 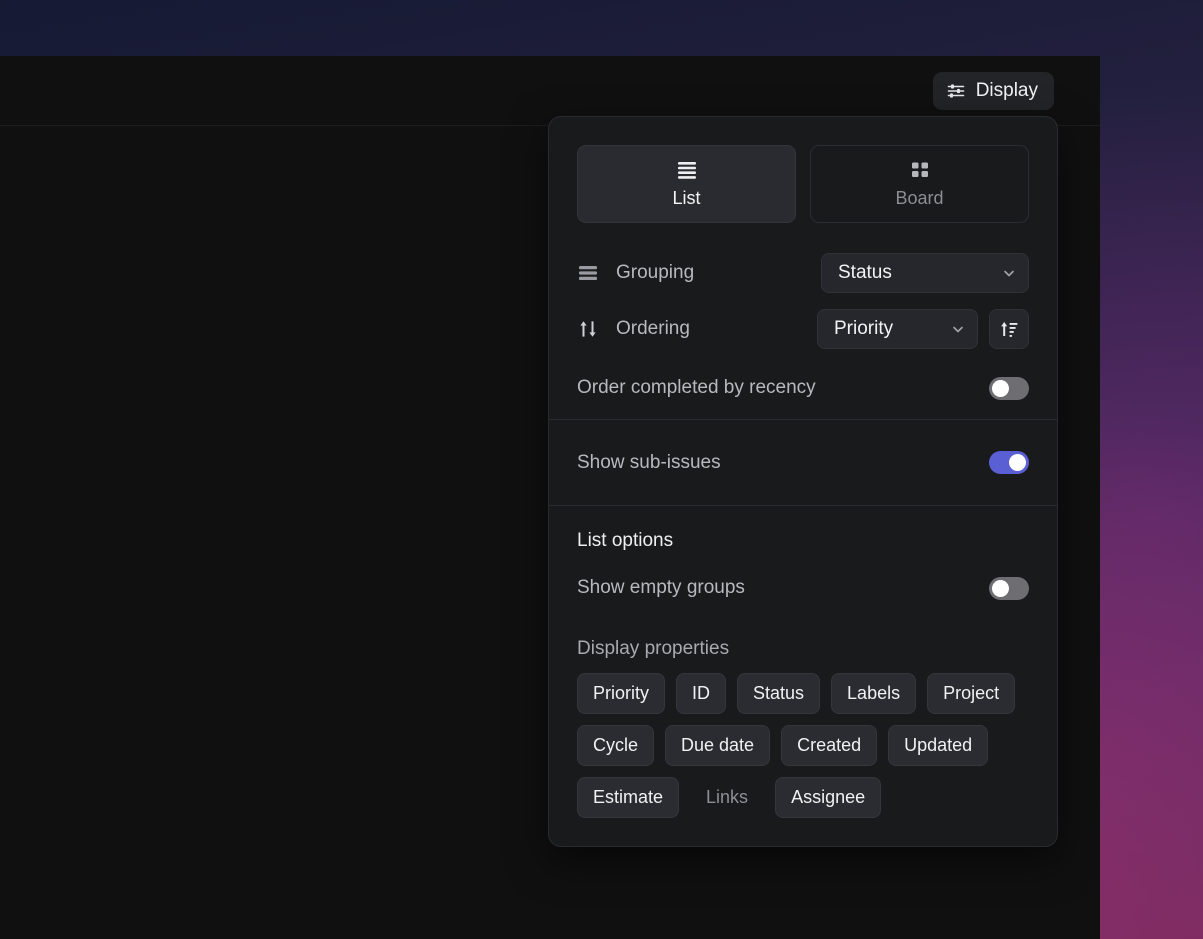 I want to click on show-sub-issues-row: Show sub-issues, so click(x=803, y=462).